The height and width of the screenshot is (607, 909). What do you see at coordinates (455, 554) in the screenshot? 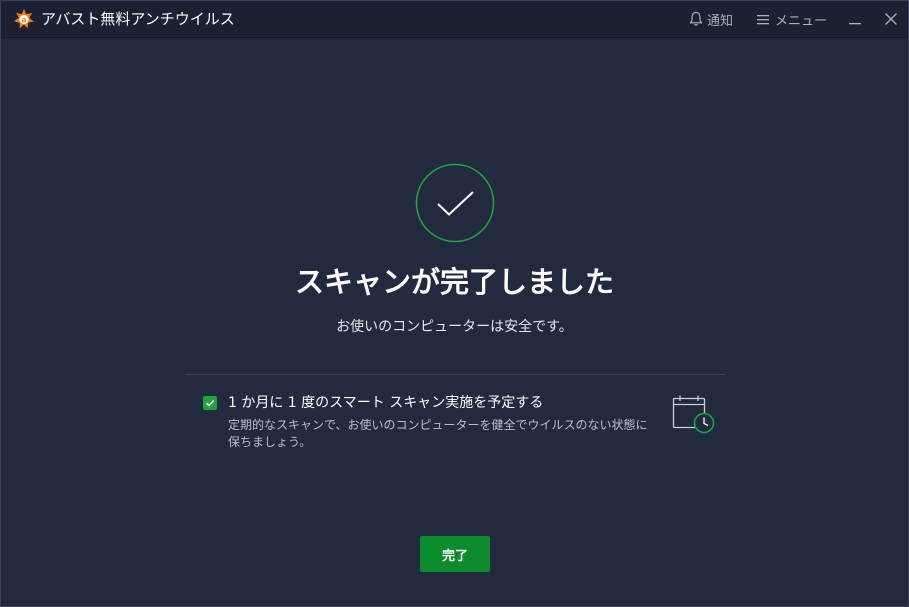
I see `done-button: 完了` at bounding box center [455, 554].